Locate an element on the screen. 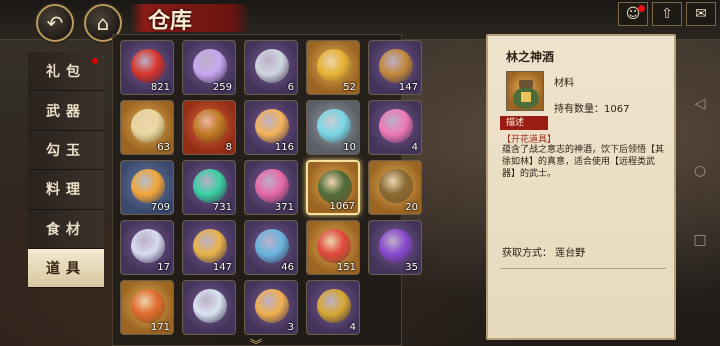 This screenshot has height=346, width=720. sidebar-item-label: 礼包 is located at coordinates (66, 72).